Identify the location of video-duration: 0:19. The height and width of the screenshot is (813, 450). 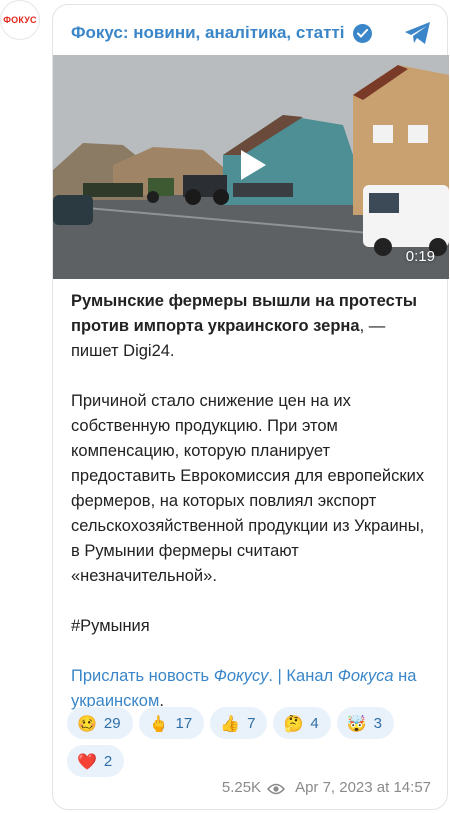
(420, 256).